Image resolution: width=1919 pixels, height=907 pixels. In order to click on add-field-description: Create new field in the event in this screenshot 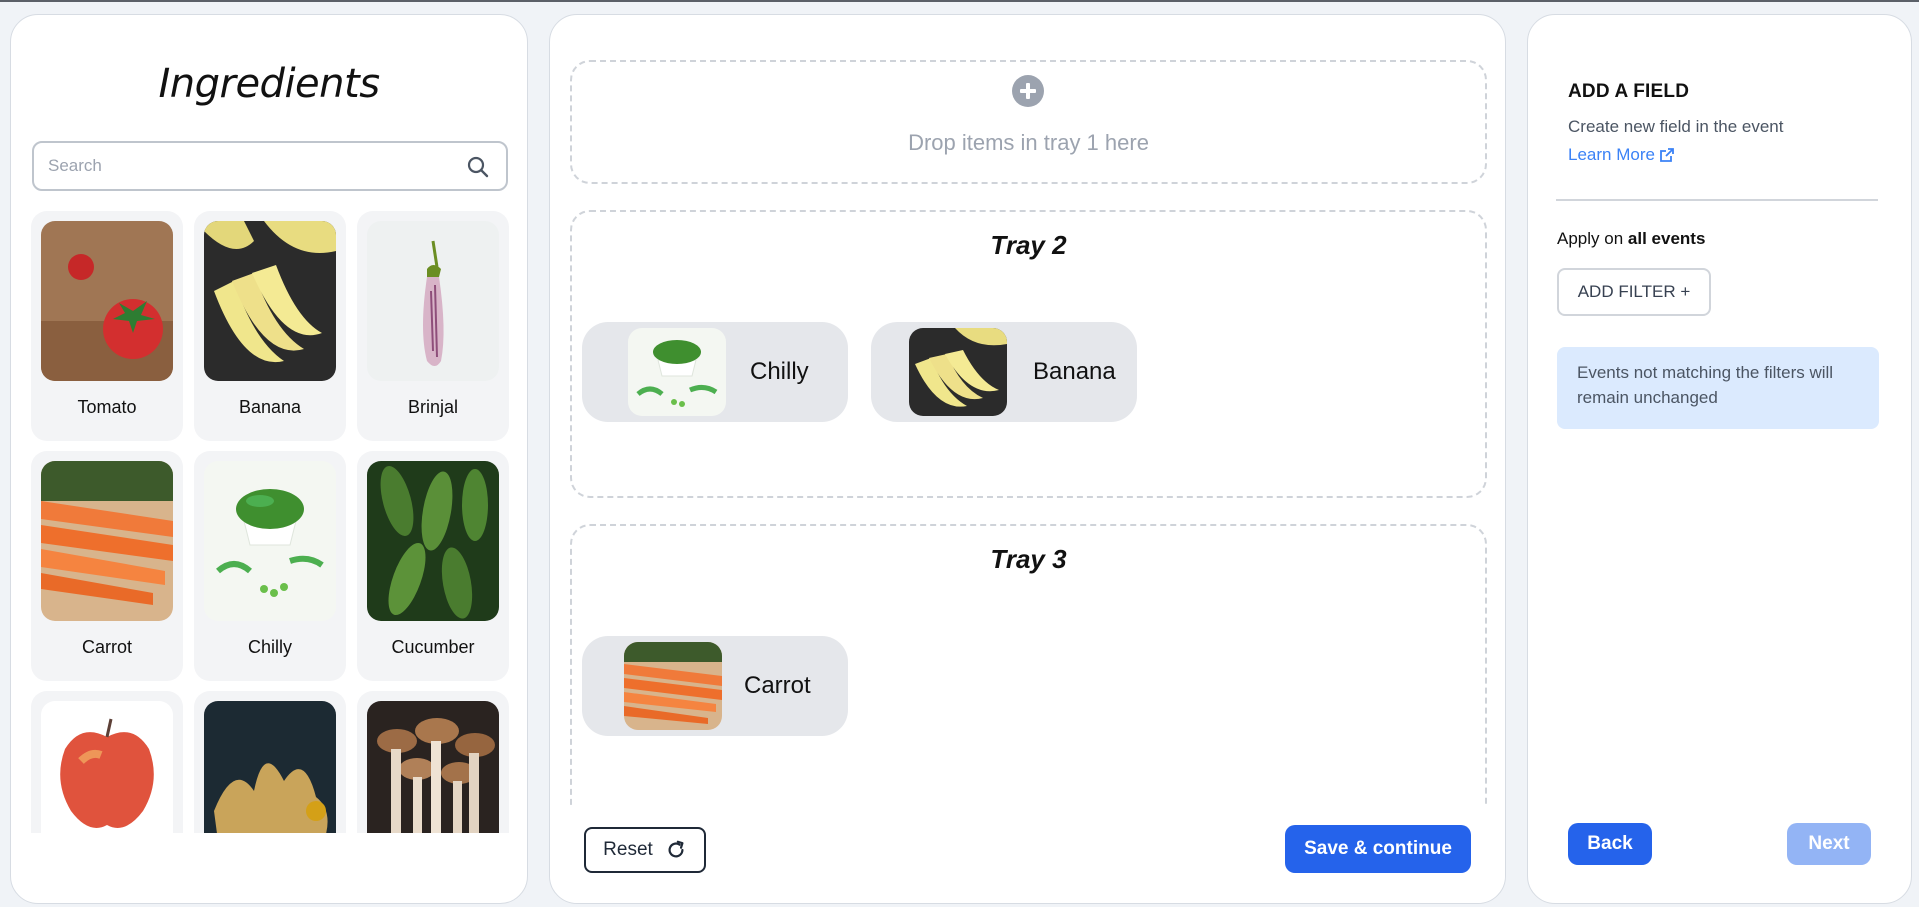, I will do `click(1676, 126)`.